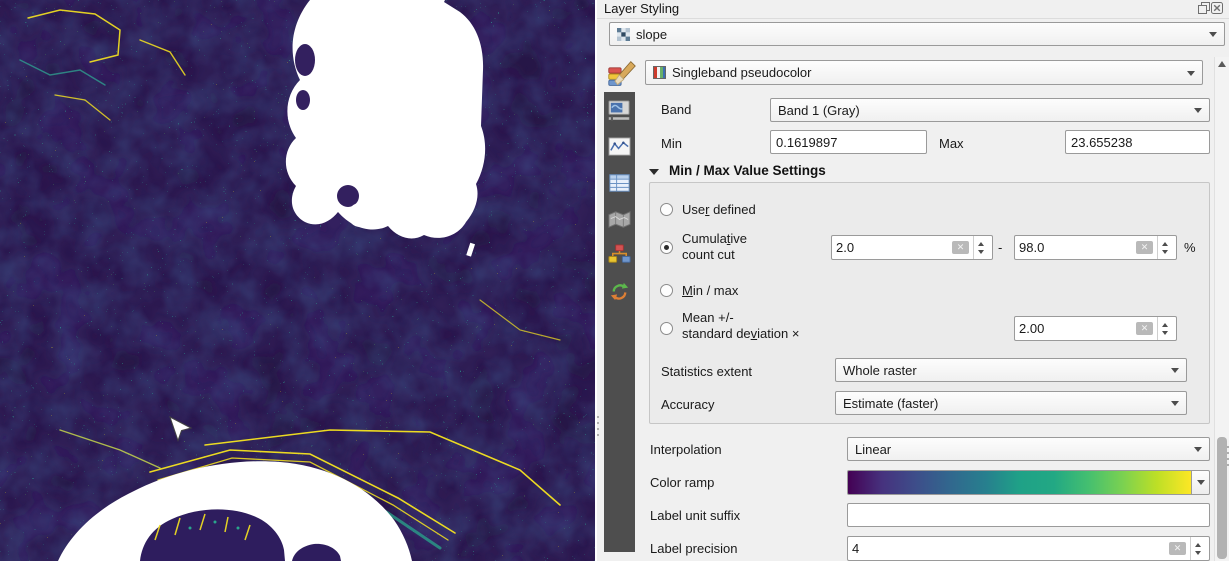 The image size is (1229, 566). Describe the element at coordinates (913, 18) in the screenshot. I see `title-separator` at that location.